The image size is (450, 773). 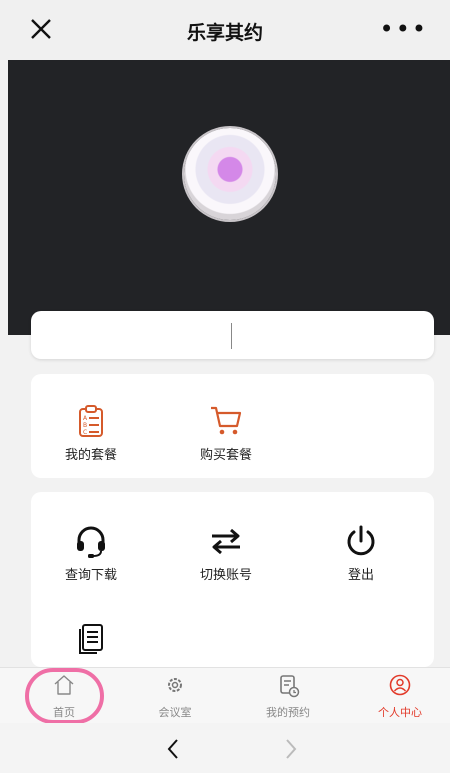 I want to click on document-list-icon, so click(x=91, y=639).